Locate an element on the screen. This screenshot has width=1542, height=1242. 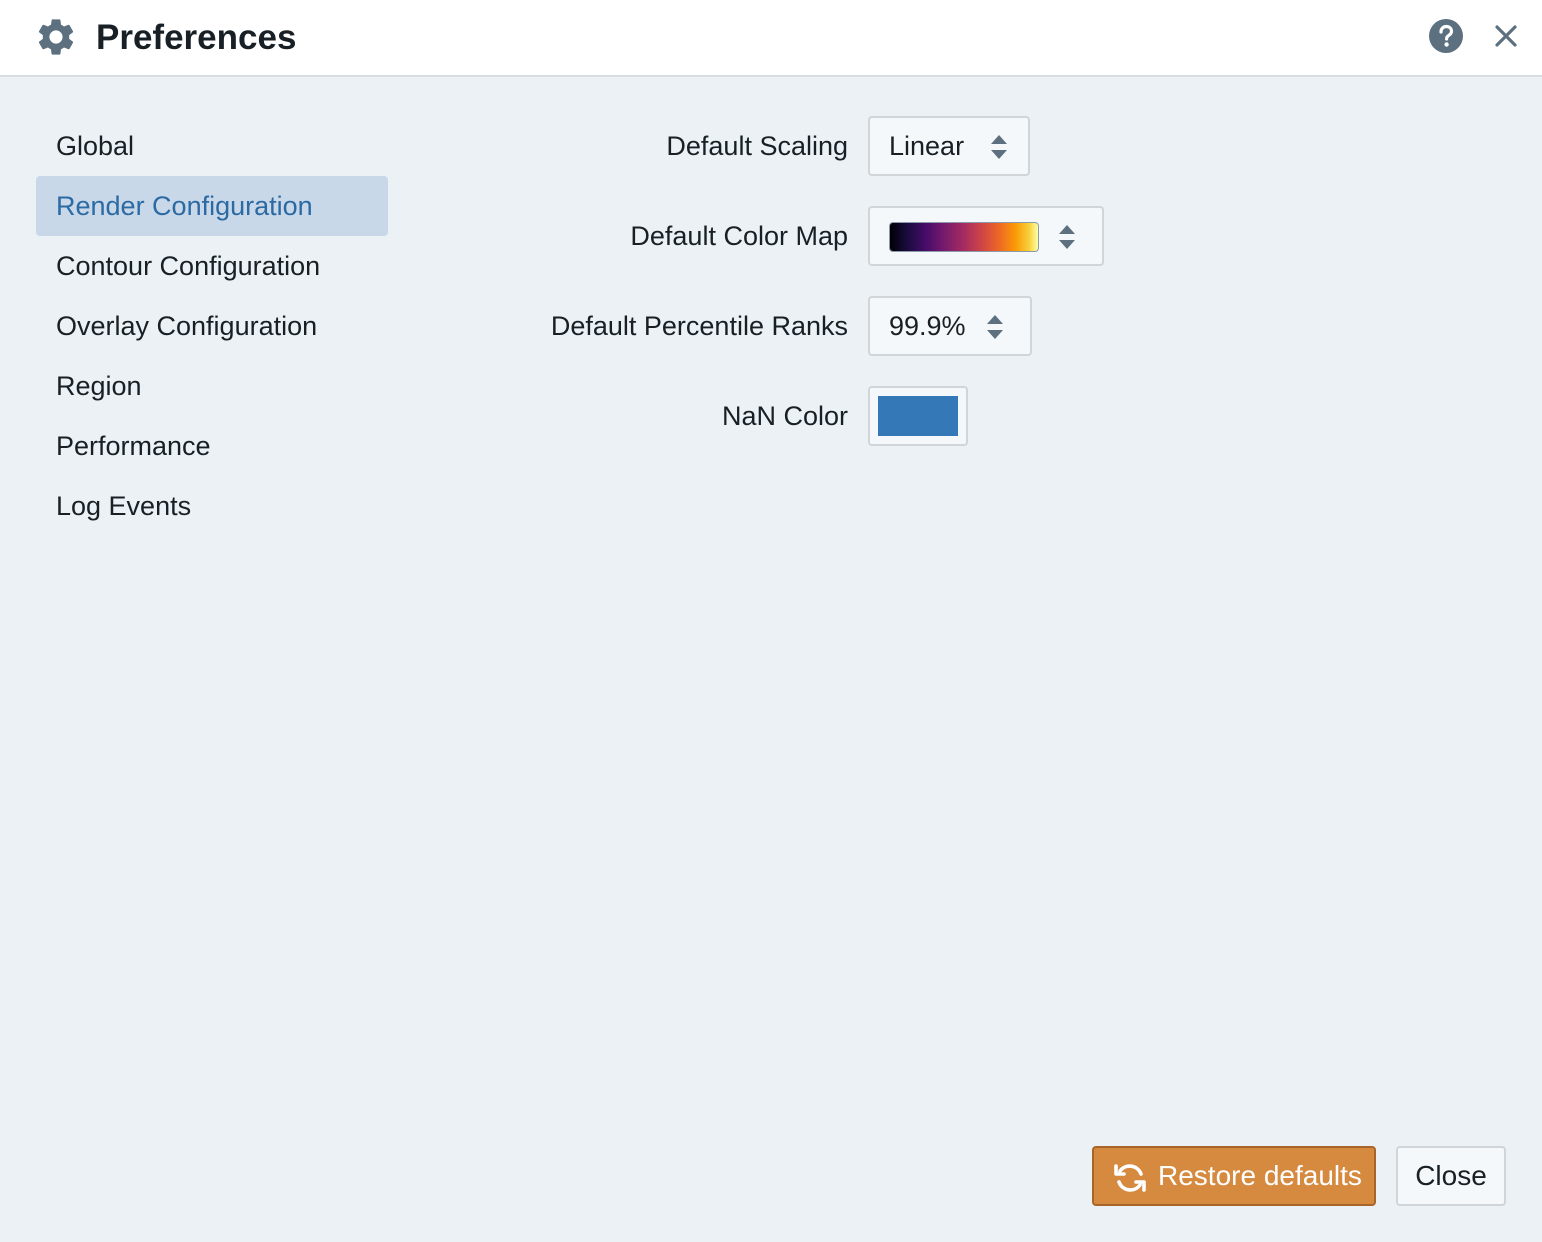
nan-color-swatch is located at coordinates (918, 416).